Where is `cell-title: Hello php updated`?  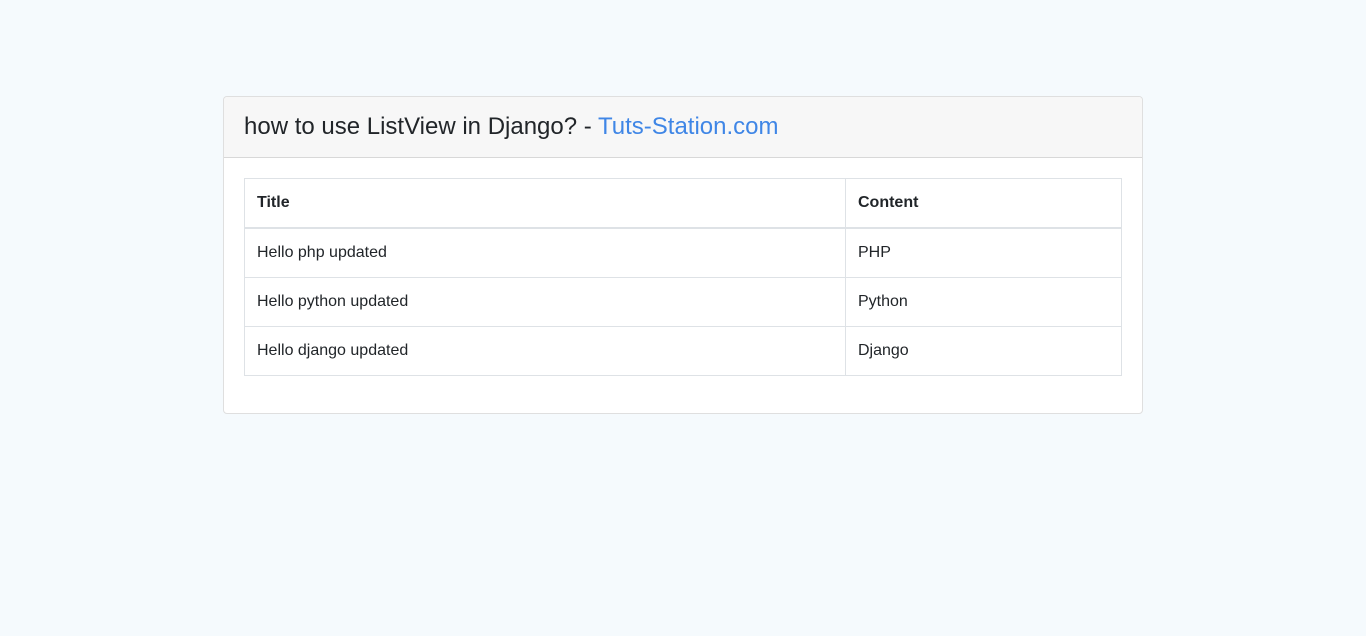 cell-title: Hello php updated is located at coordinates (545, 252).